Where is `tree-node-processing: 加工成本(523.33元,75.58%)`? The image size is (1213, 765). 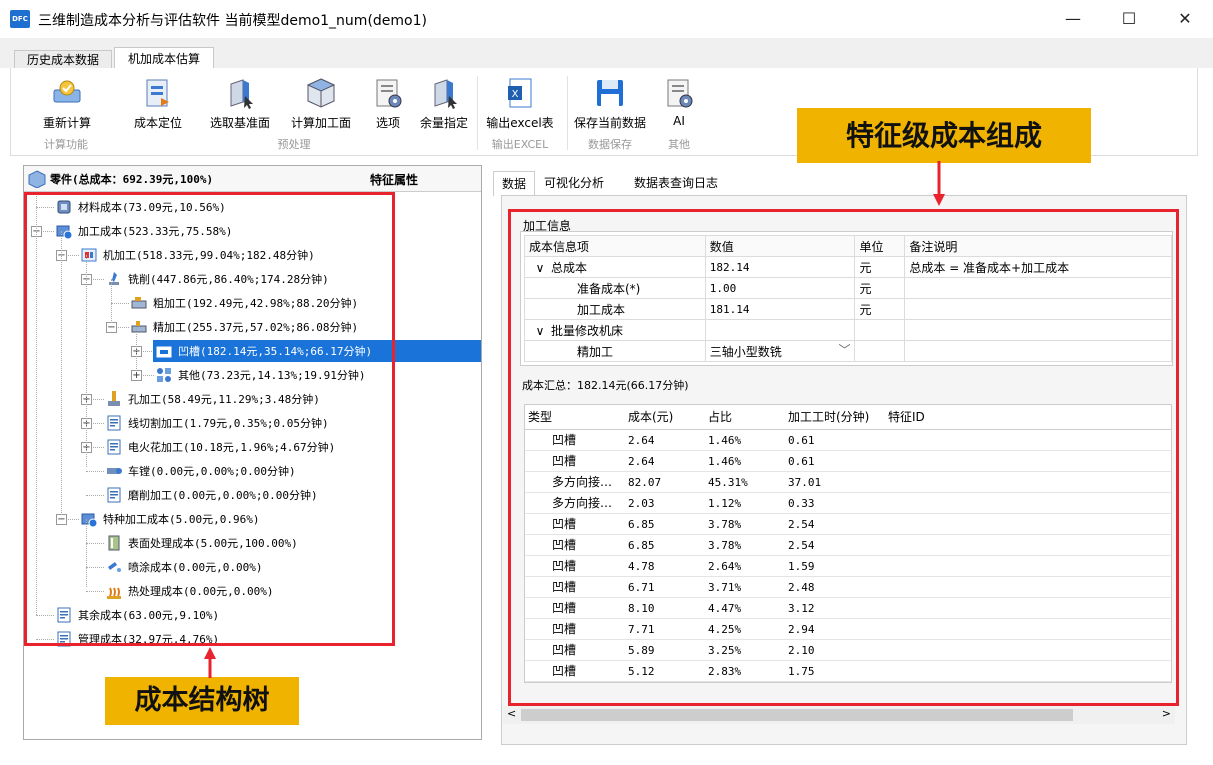
tree-node-processing: 加工成本(523.33元,75.58%) is located at coordinates (144, 231).